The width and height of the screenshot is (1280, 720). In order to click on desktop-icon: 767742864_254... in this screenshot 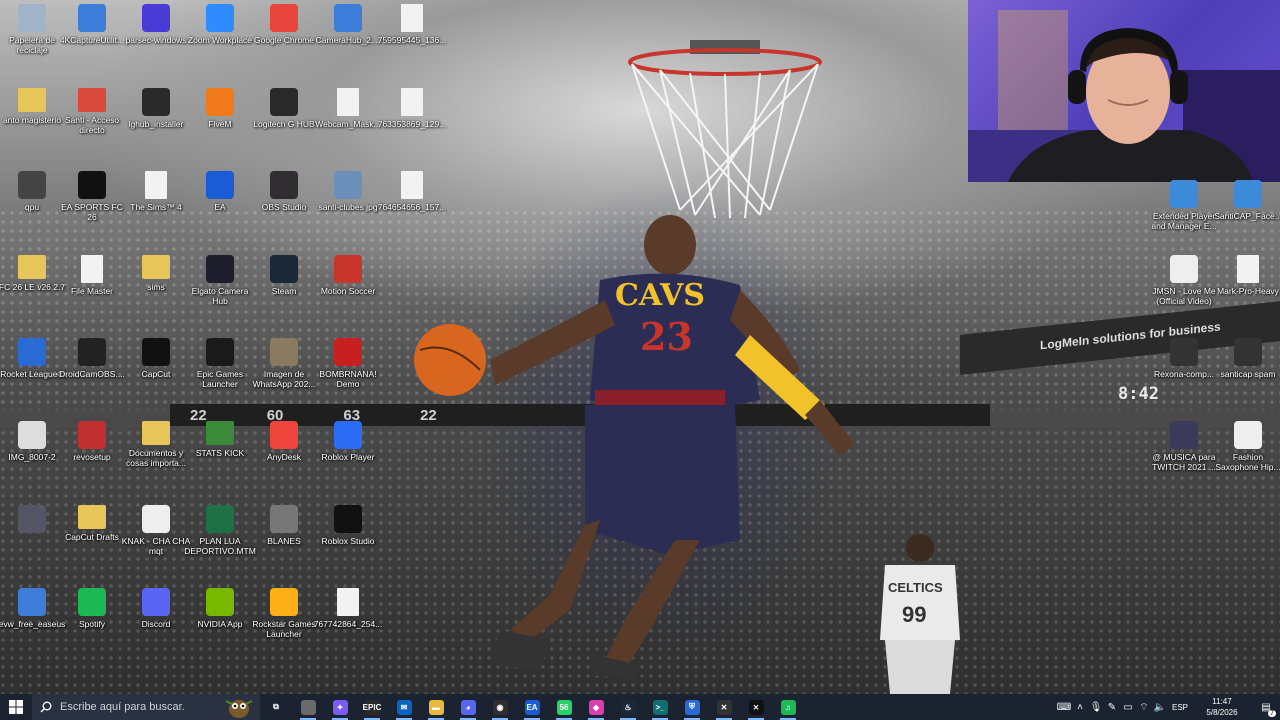, I will do `click(348, 608)`.